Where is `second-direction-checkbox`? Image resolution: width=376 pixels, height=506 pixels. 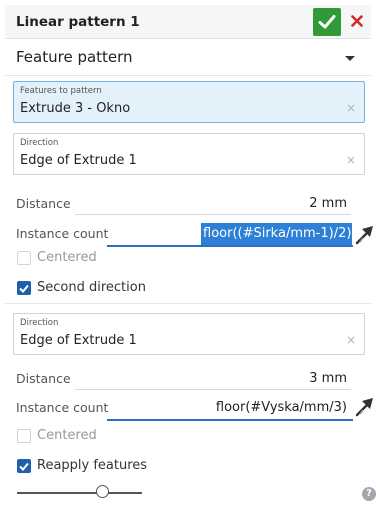 second-direction-checkbox is located at coordinates (24, 288).